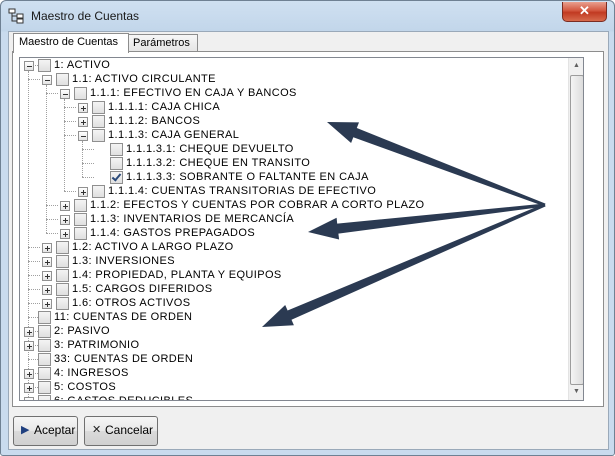  I want to click on tree-node: 1.1.1.3.3: SOBRANTE O FALTANTE EN CAJA, so click(290, 178).